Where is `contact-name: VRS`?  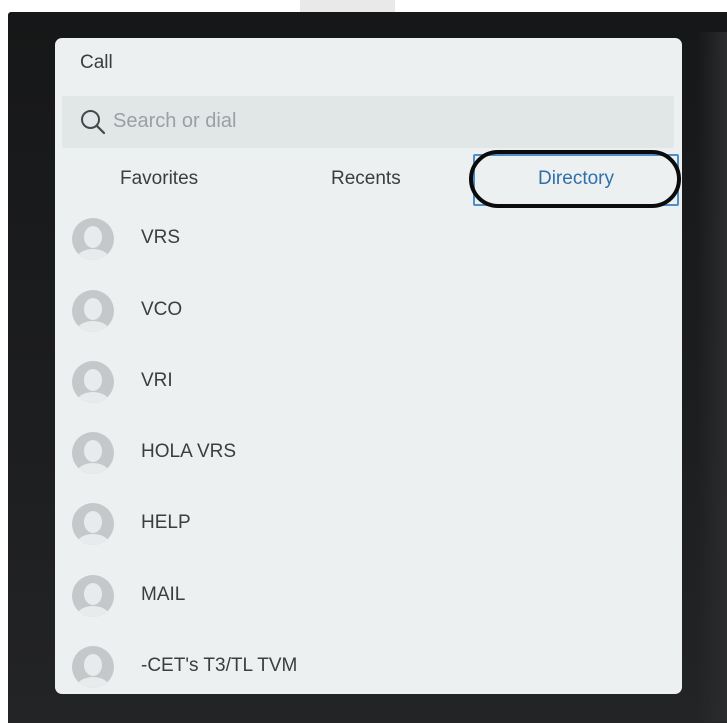 contact-name: VRS is located at coordinates (161, 237).